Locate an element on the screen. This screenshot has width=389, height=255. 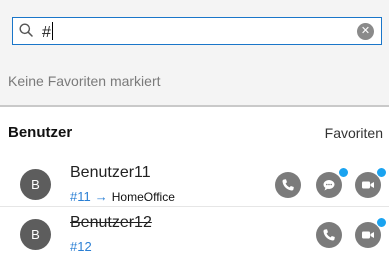
favorites-link: Favoriten is located at coordinates (354, 133).